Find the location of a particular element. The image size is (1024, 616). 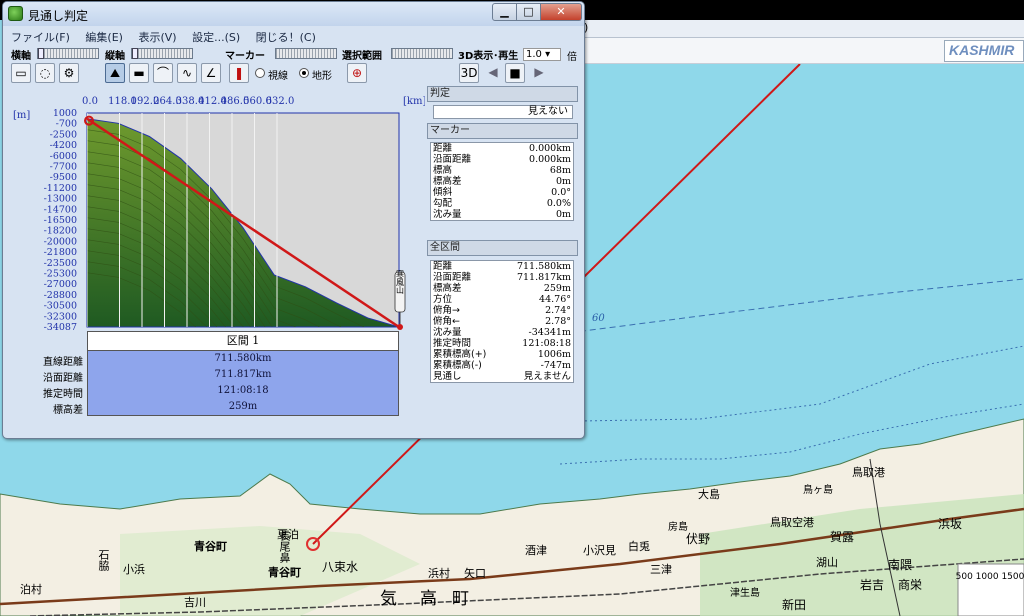

angle-icon: ∠ is located at coordinates (211, 73).